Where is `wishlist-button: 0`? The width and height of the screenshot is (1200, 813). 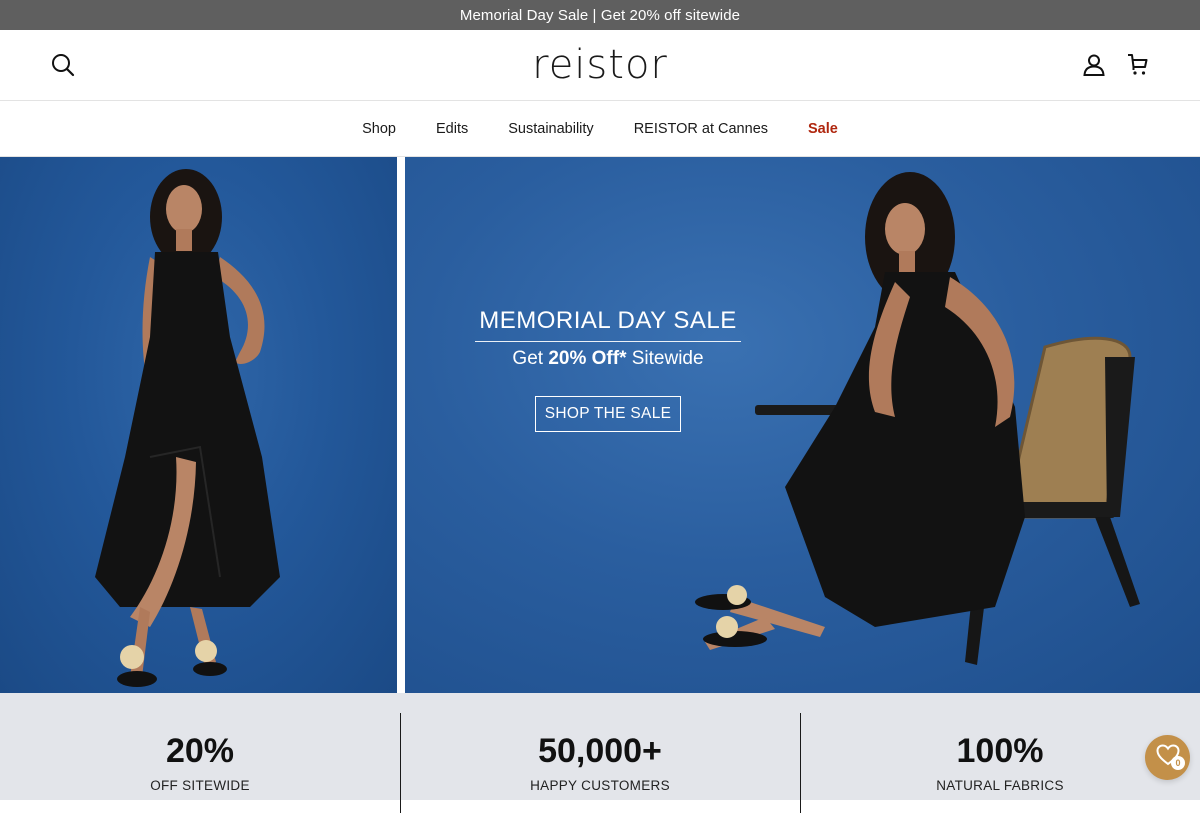
wishlist-button: 0 is located at coordinates (1167, 757).